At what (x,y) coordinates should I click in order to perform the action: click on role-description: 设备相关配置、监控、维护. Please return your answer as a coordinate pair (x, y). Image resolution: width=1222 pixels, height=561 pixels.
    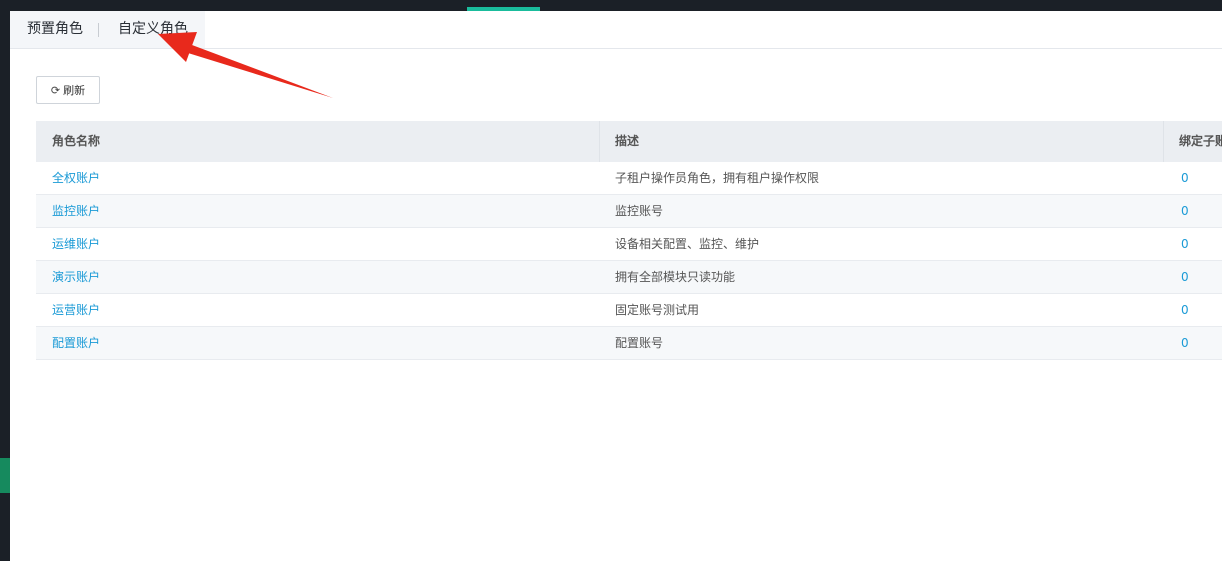
    Looking at the image, I should click on (687, 244).